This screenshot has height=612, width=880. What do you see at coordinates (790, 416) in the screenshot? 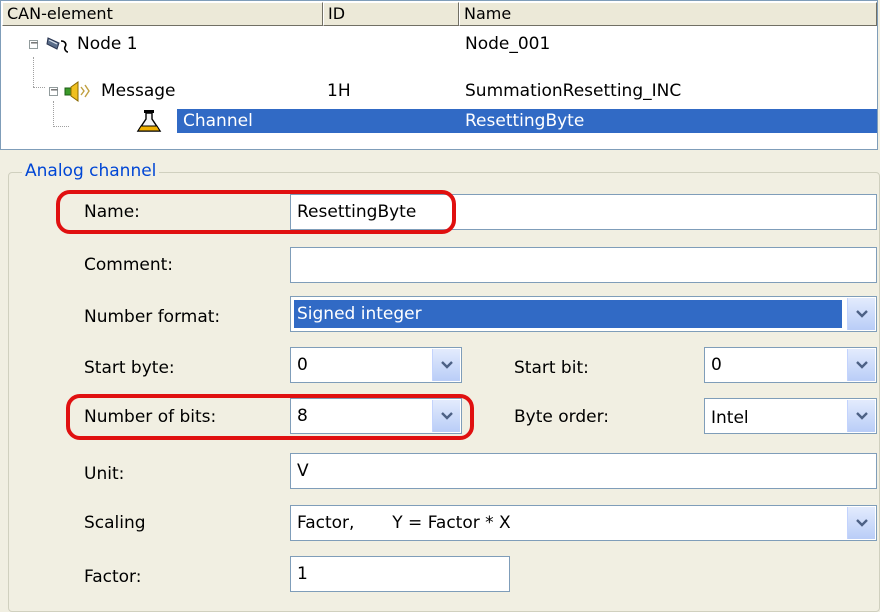
I see `byte-order-select: Intel` at bounding box center [790, 416].